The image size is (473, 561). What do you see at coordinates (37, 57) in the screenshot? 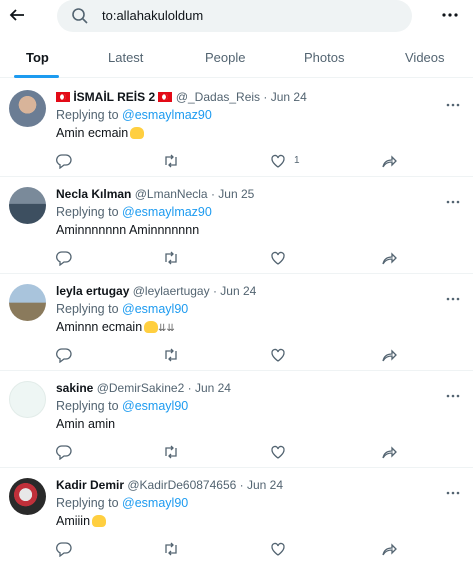
I see `tab-top: Top` at bounding box center [37, 57].